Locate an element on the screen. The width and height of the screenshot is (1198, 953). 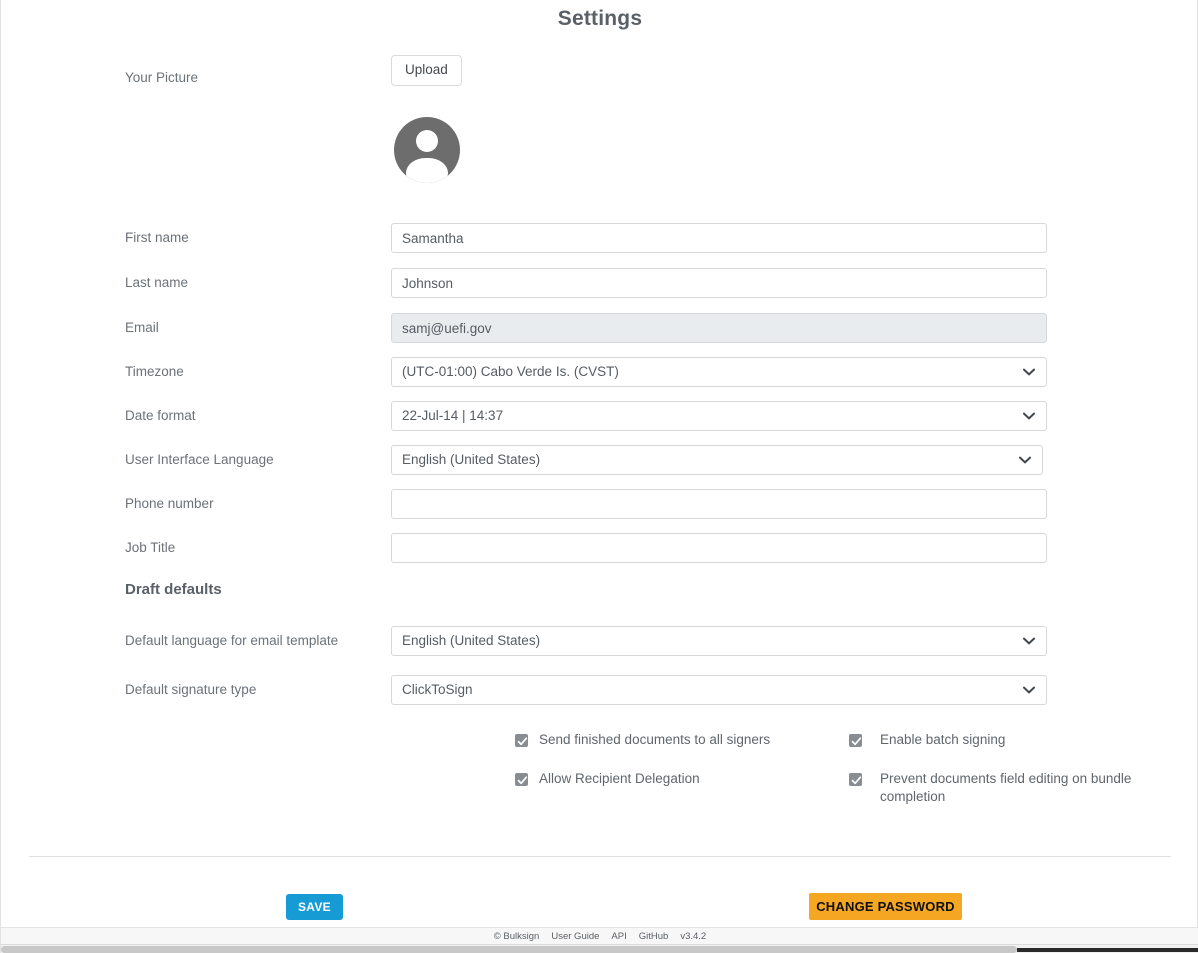
avatar-head-shape is located at coordinates (427, 141).